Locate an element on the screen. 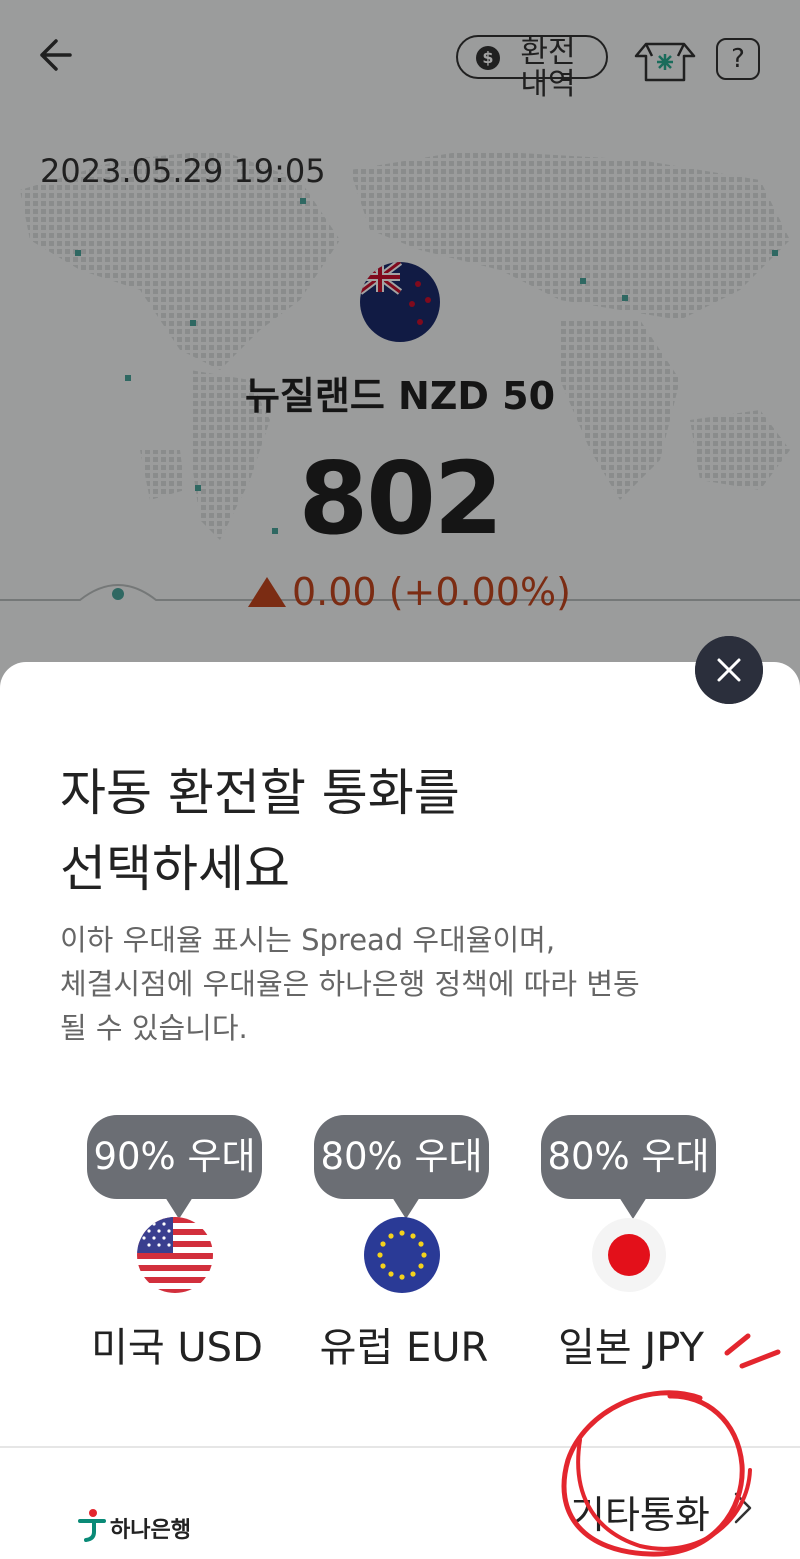 Image resolution: width=800 pixels, height=1559 pixels. sheet-title: 자동 환전할 통화를 선택하세요 is located at coordinates (260, 831).